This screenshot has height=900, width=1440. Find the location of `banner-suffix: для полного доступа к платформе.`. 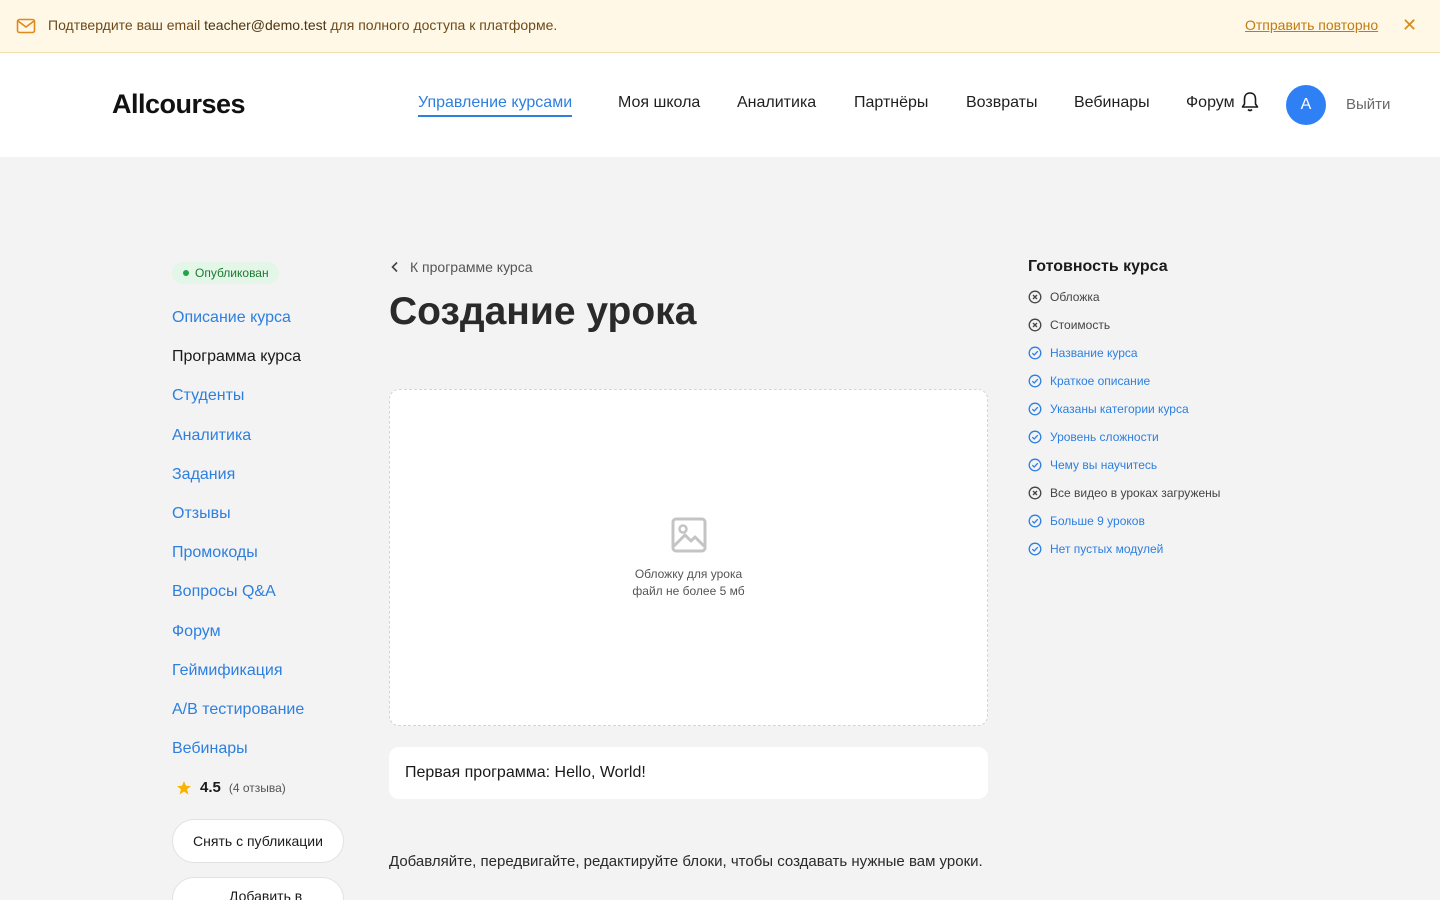

banner-suffix: для полного доступа к платформе. is located at coordinates (444, 25).